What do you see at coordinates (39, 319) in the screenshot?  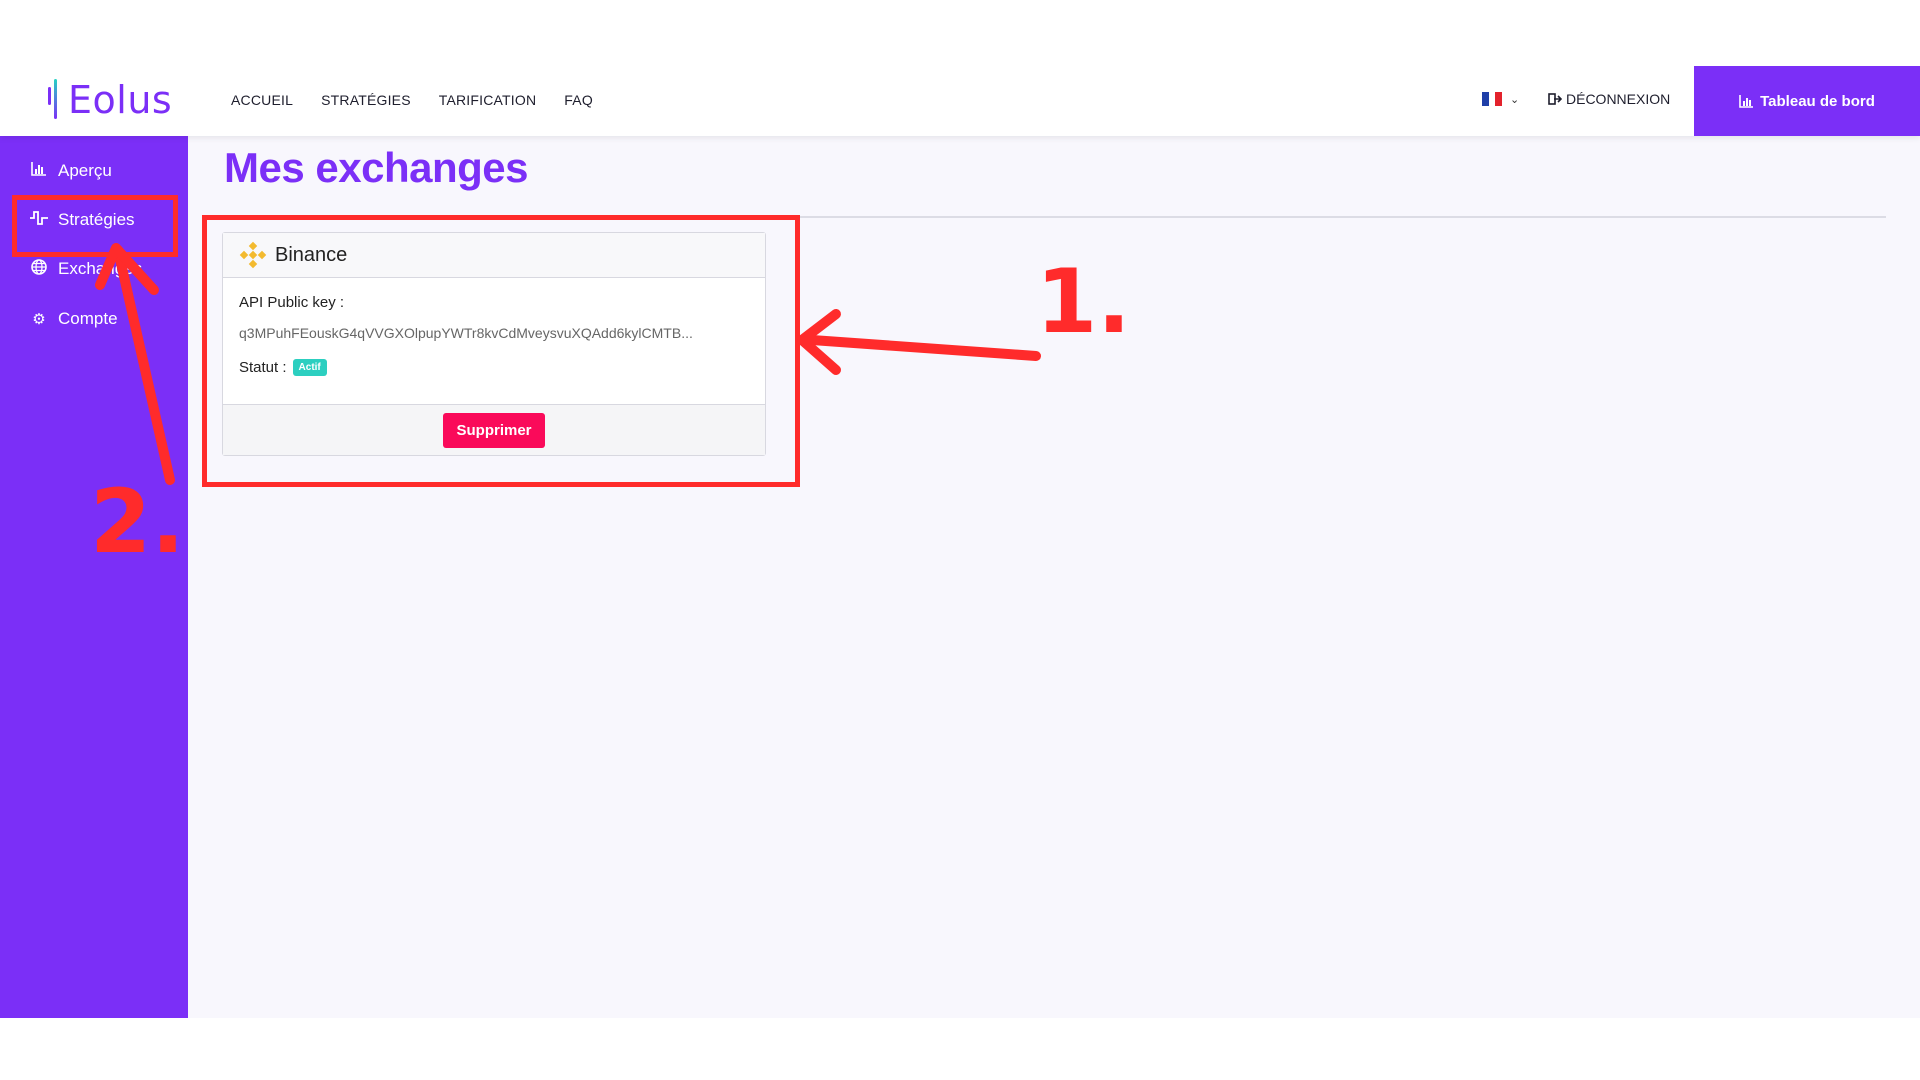 I see `gear-icon: ⚙` at bounding box center [39, 319].